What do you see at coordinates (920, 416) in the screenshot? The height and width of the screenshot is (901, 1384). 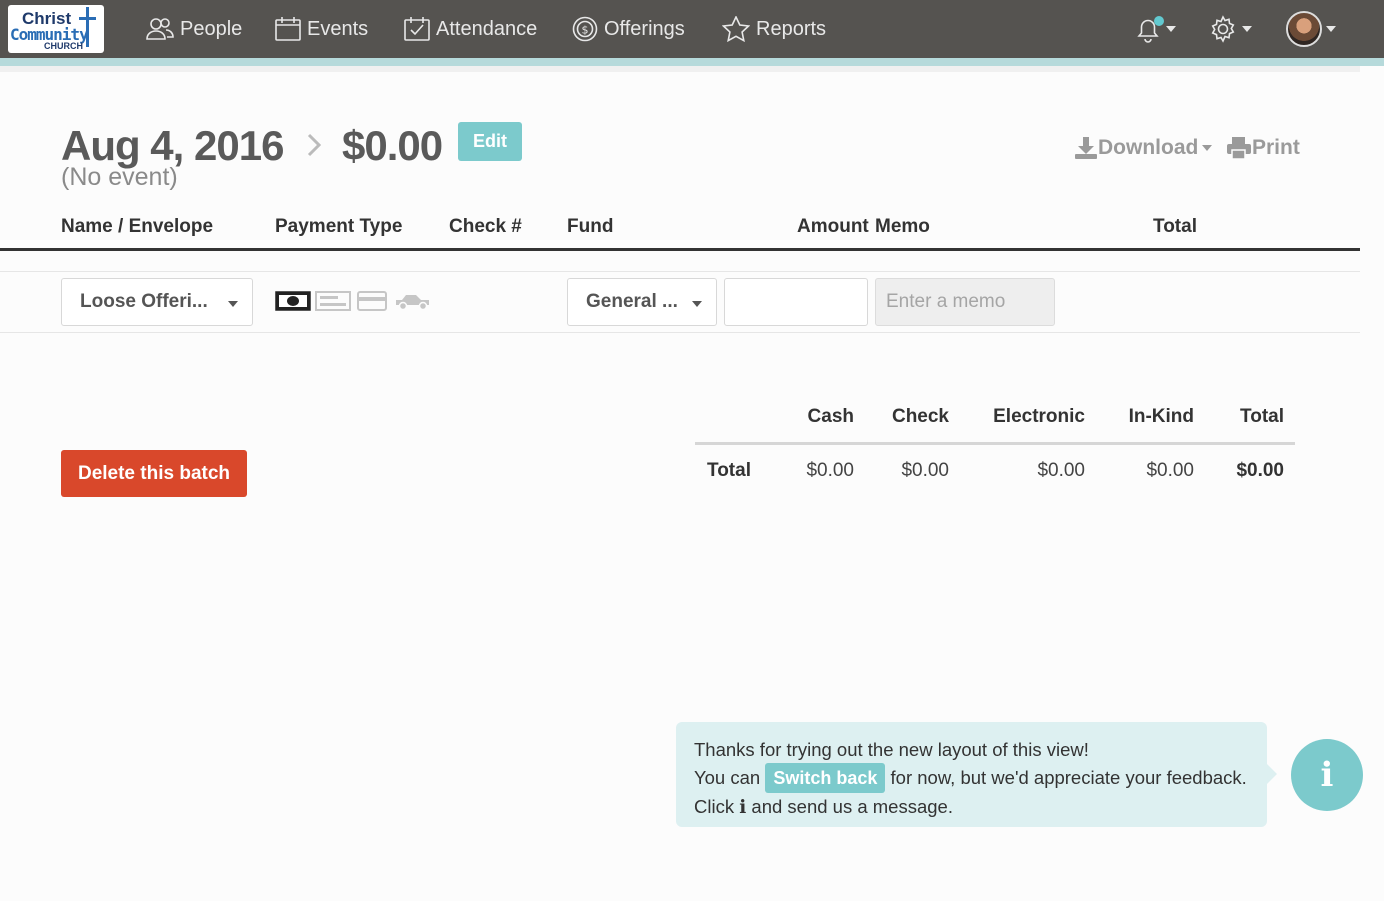 I see `summary-header-check: Check` at bounding box center [920, 416].